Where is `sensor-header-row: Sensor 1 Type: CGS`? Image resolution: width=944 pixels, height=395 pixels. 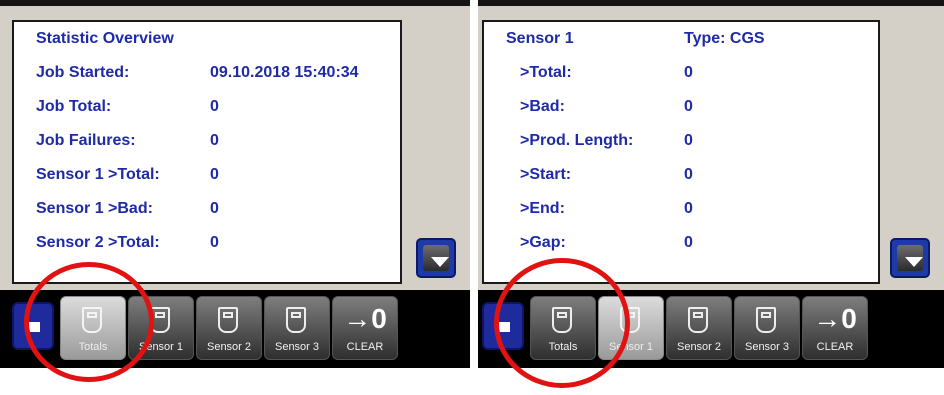
sensor-header-row: Sensor 1 Type: CGS is located at coordinates (681, 39).